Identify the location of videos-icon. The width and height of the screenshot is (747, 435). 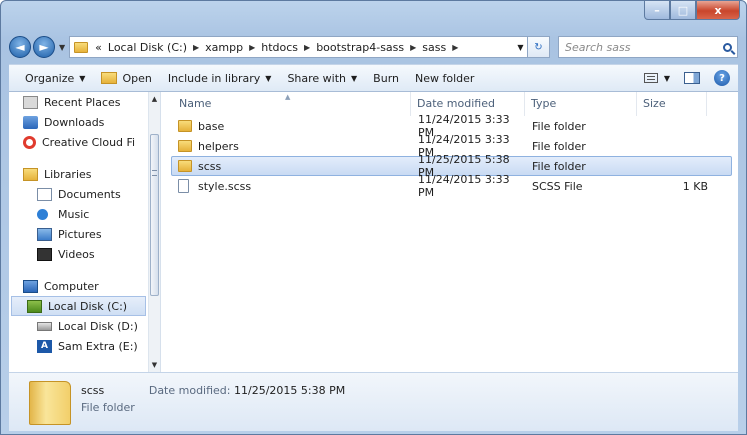
(44, 254).